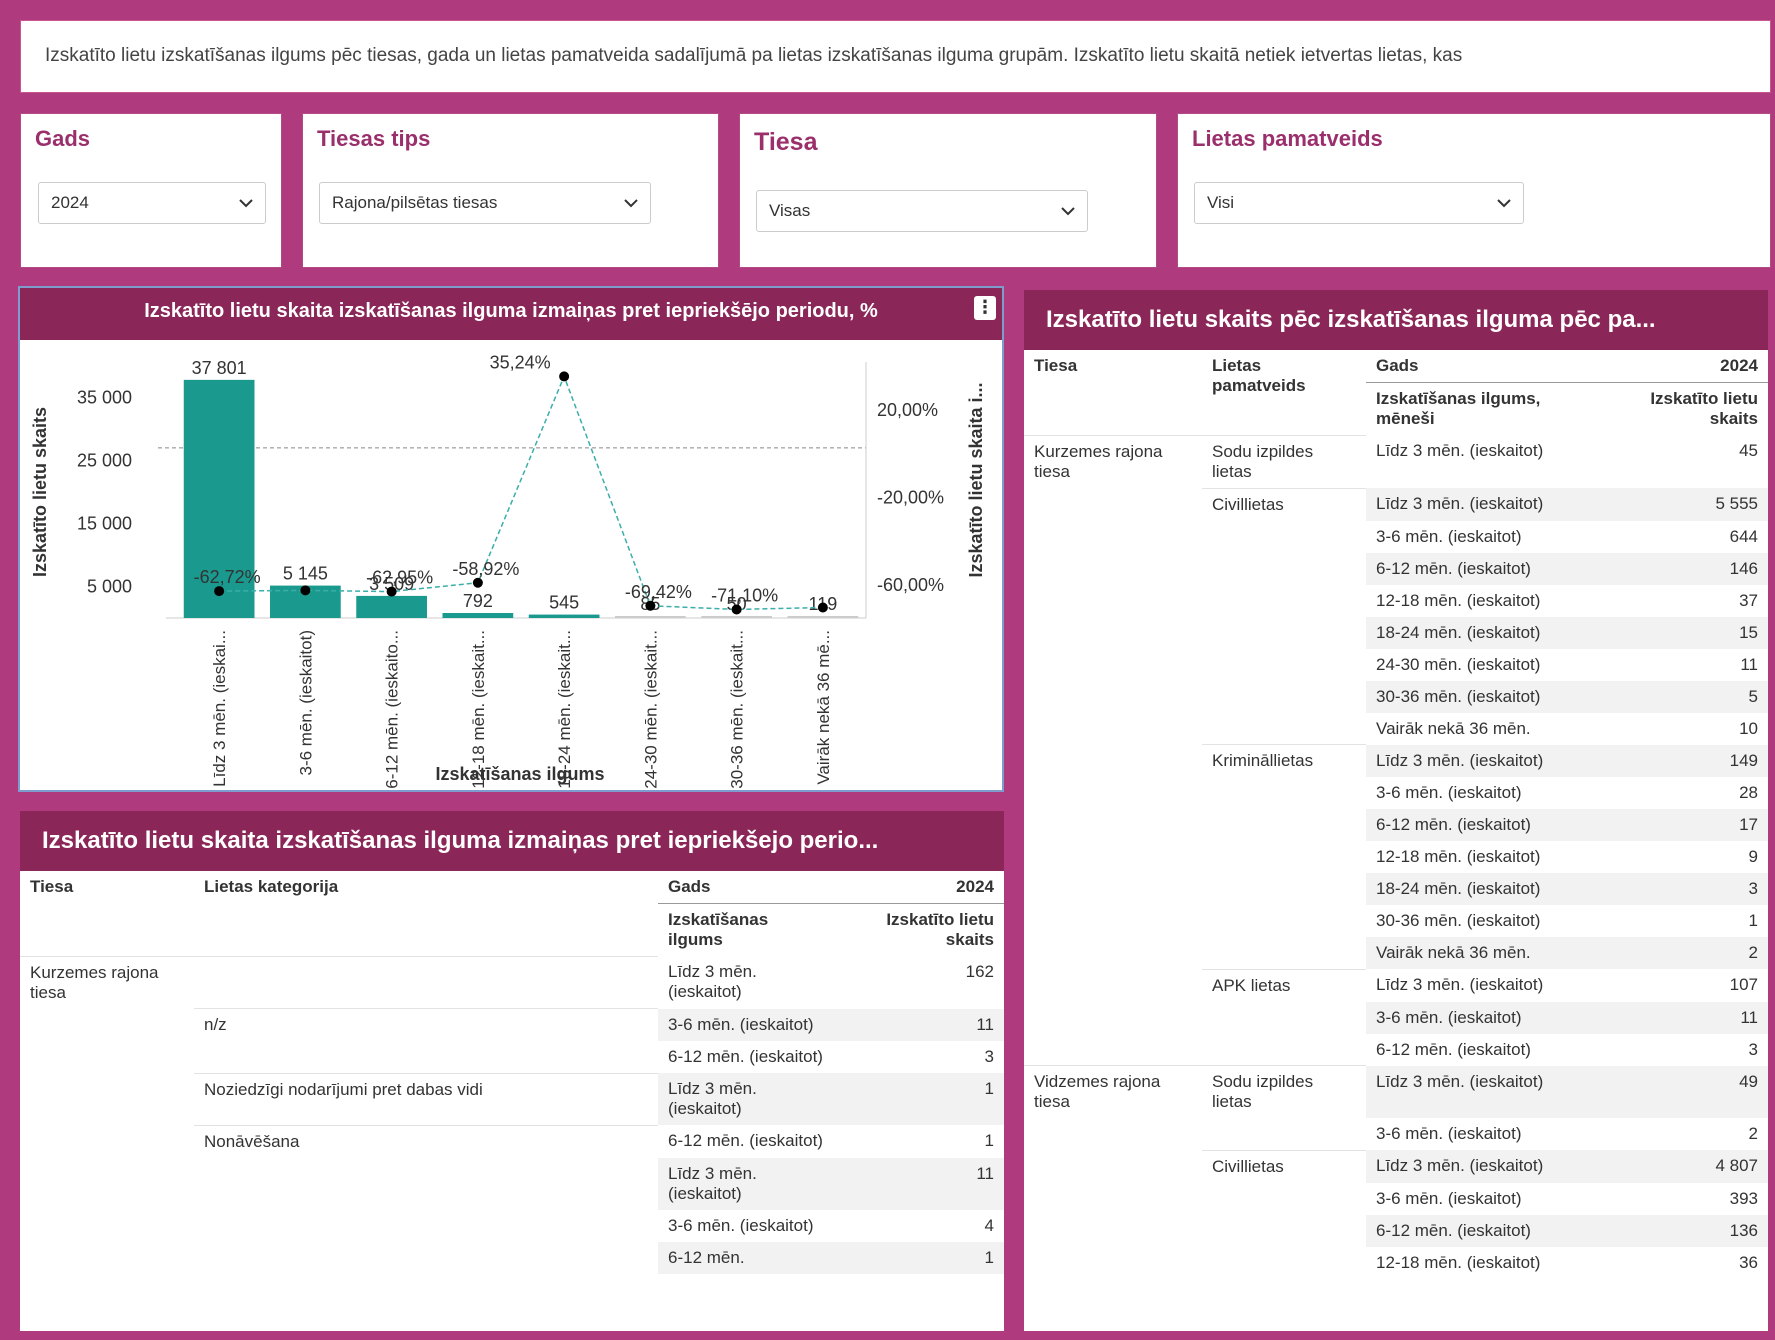  Describe the element at coordinates (63, 138) in the screenshot. I see `filter-year-label: Gads` at that location.